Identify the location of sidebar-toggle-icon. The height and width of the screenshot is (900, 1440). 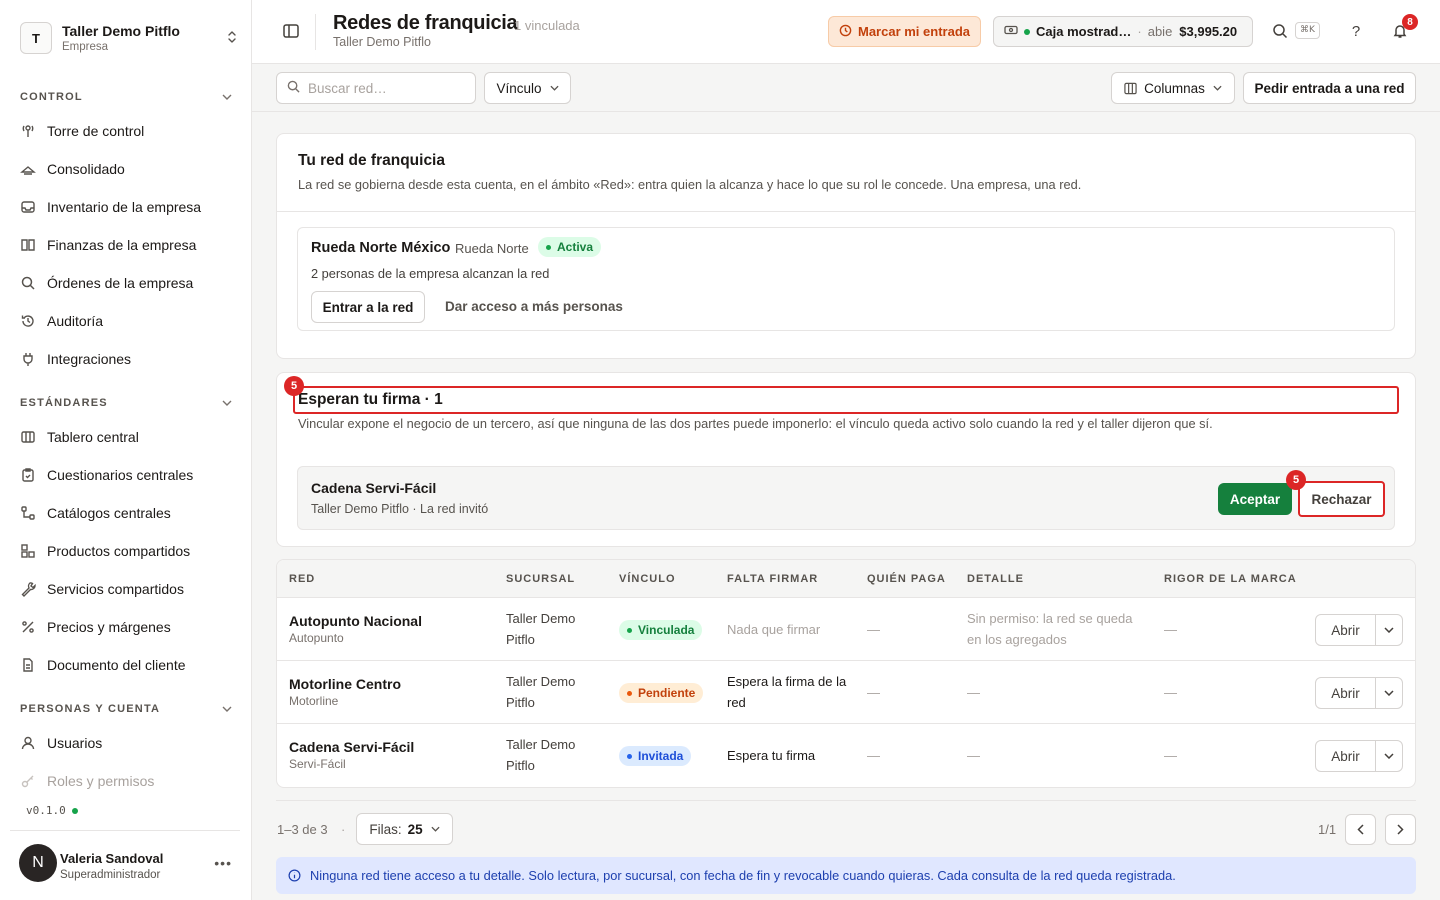
(291, 31).